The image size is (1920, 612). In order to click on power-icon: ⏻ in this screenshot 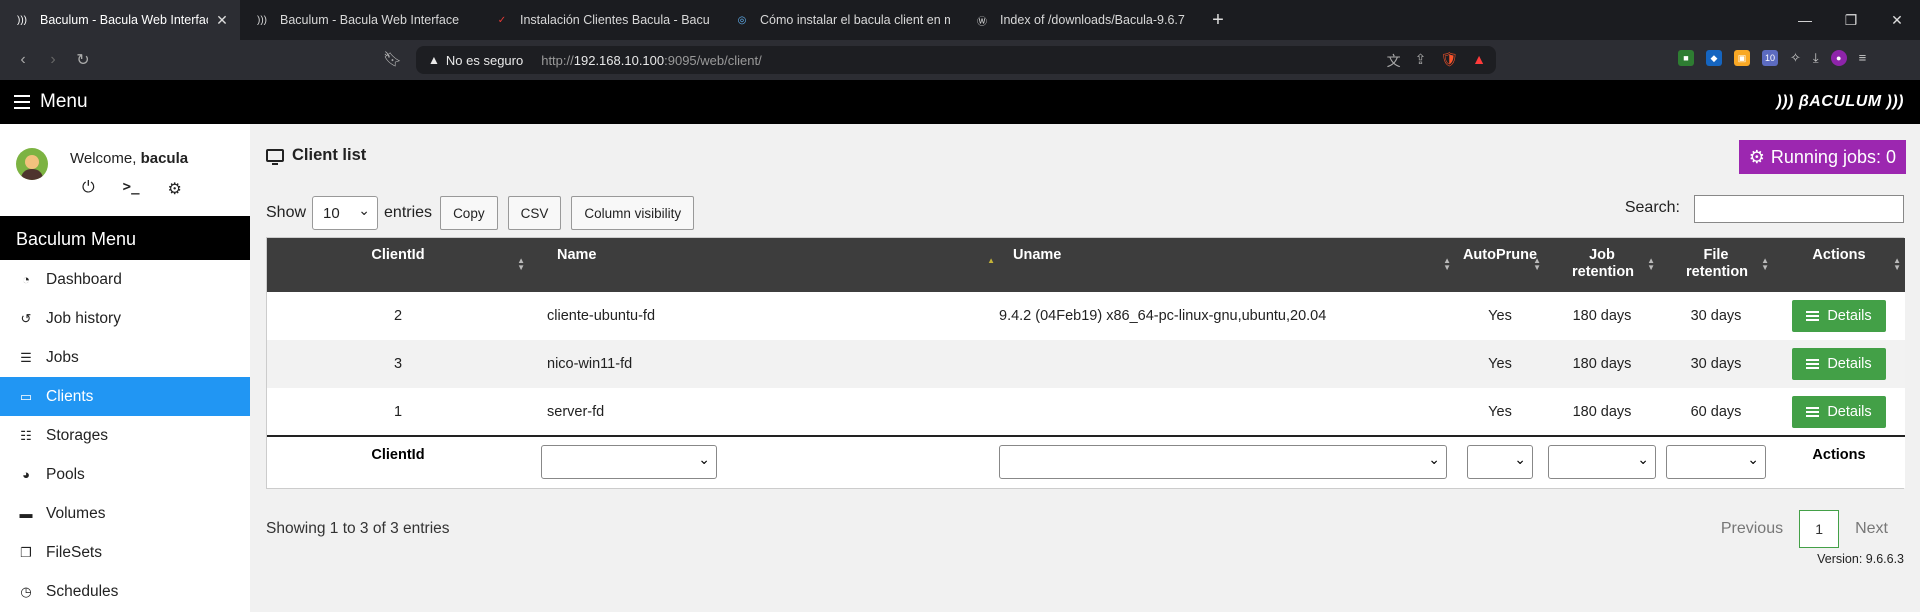, I will do `click(88, 189)`.